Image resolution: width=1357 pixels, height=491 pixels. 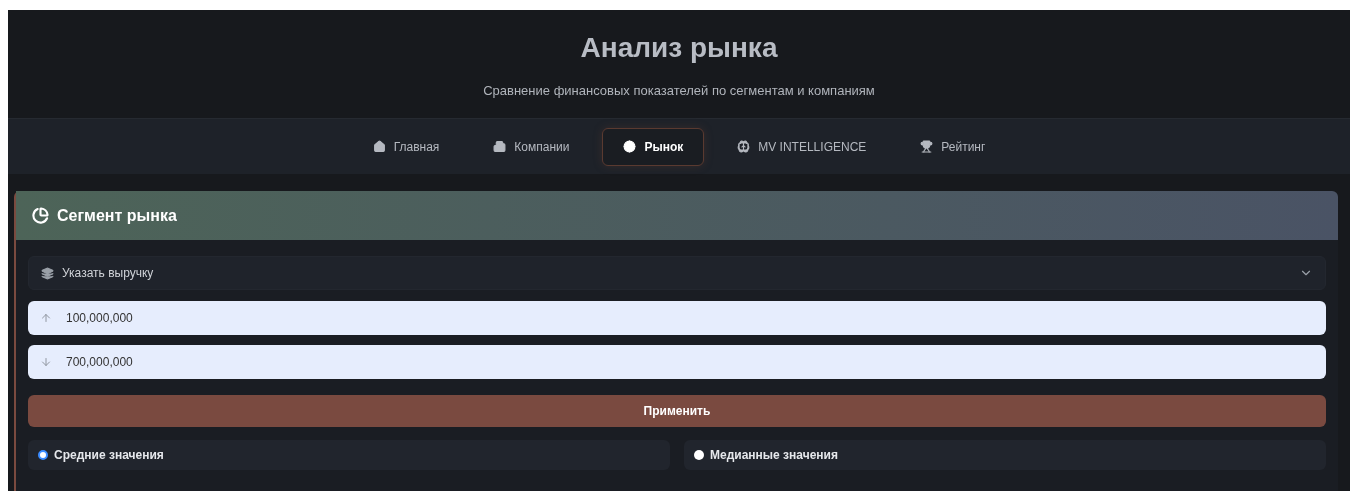 I want to click on arrow-down-icon, so click(x=46, y=362).